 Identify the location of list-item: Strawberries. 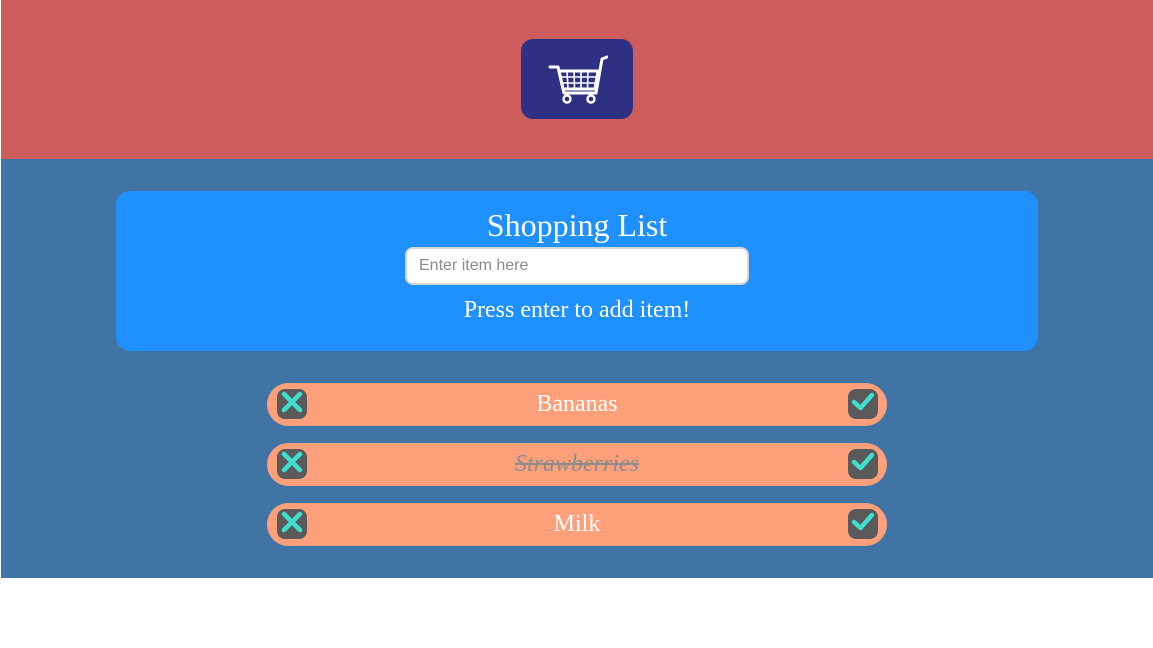
(577, 464).